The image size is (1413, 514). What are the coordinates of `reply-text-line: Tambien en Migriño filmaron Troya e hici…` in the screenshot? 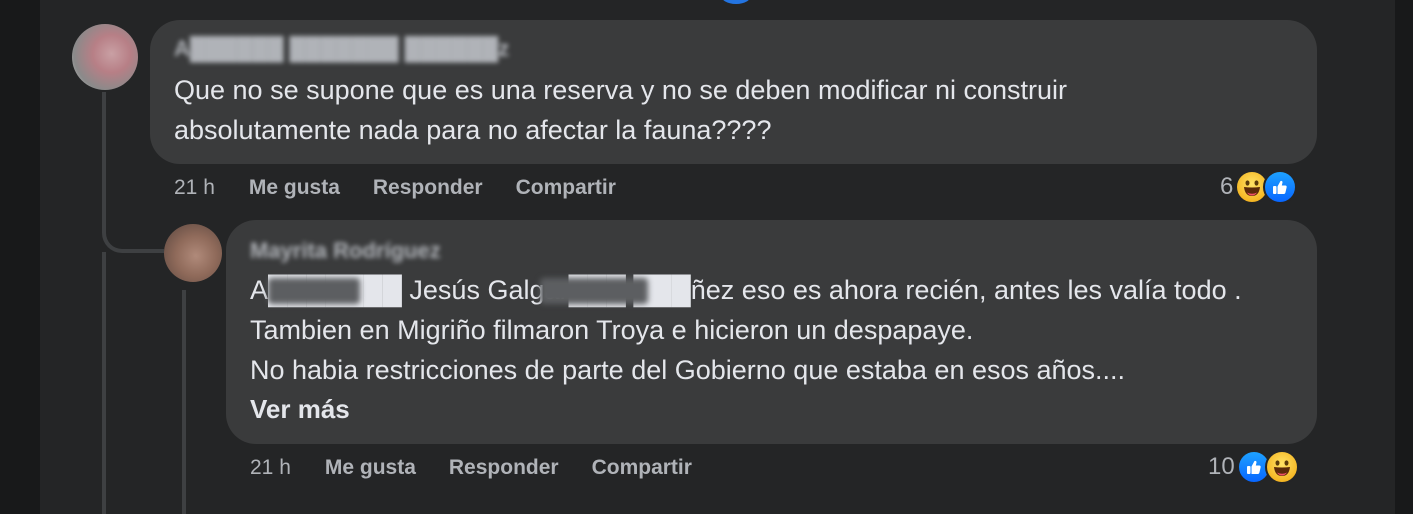 It's located at (612, 330).